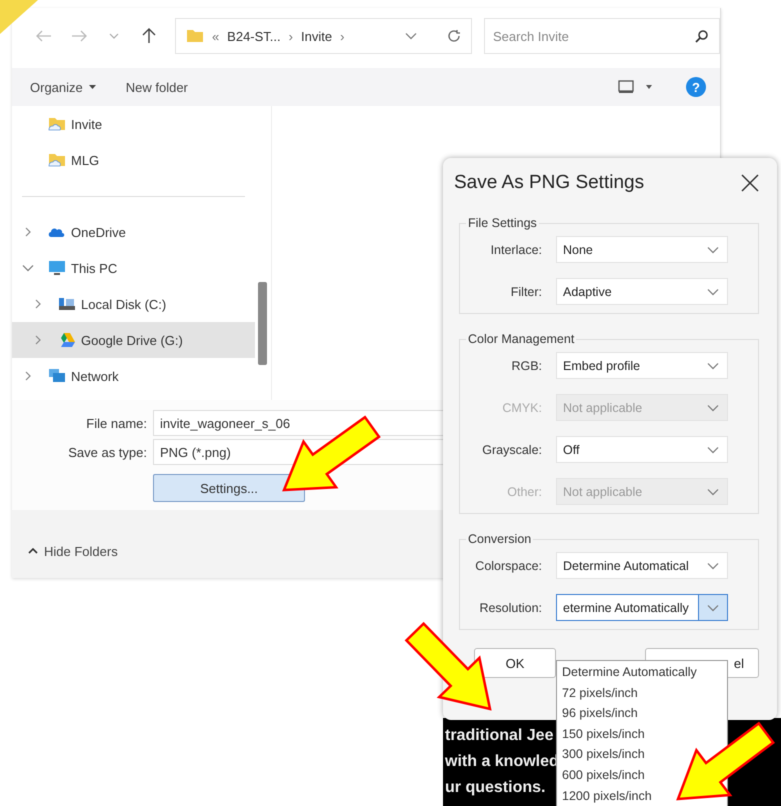 The image size is (781, 806). I want to click on dialog-title: Save As PNG Settings, so click(549, 183).